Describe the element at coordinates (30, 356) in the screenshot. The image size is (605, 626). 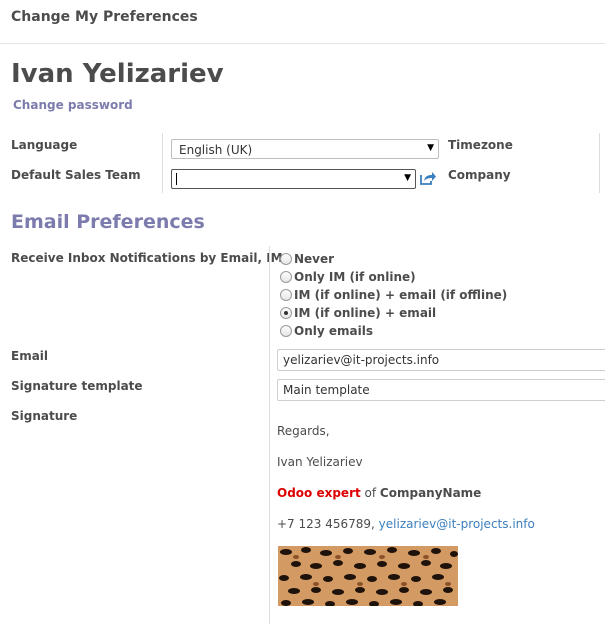
I see `email-label: Email` at that location.